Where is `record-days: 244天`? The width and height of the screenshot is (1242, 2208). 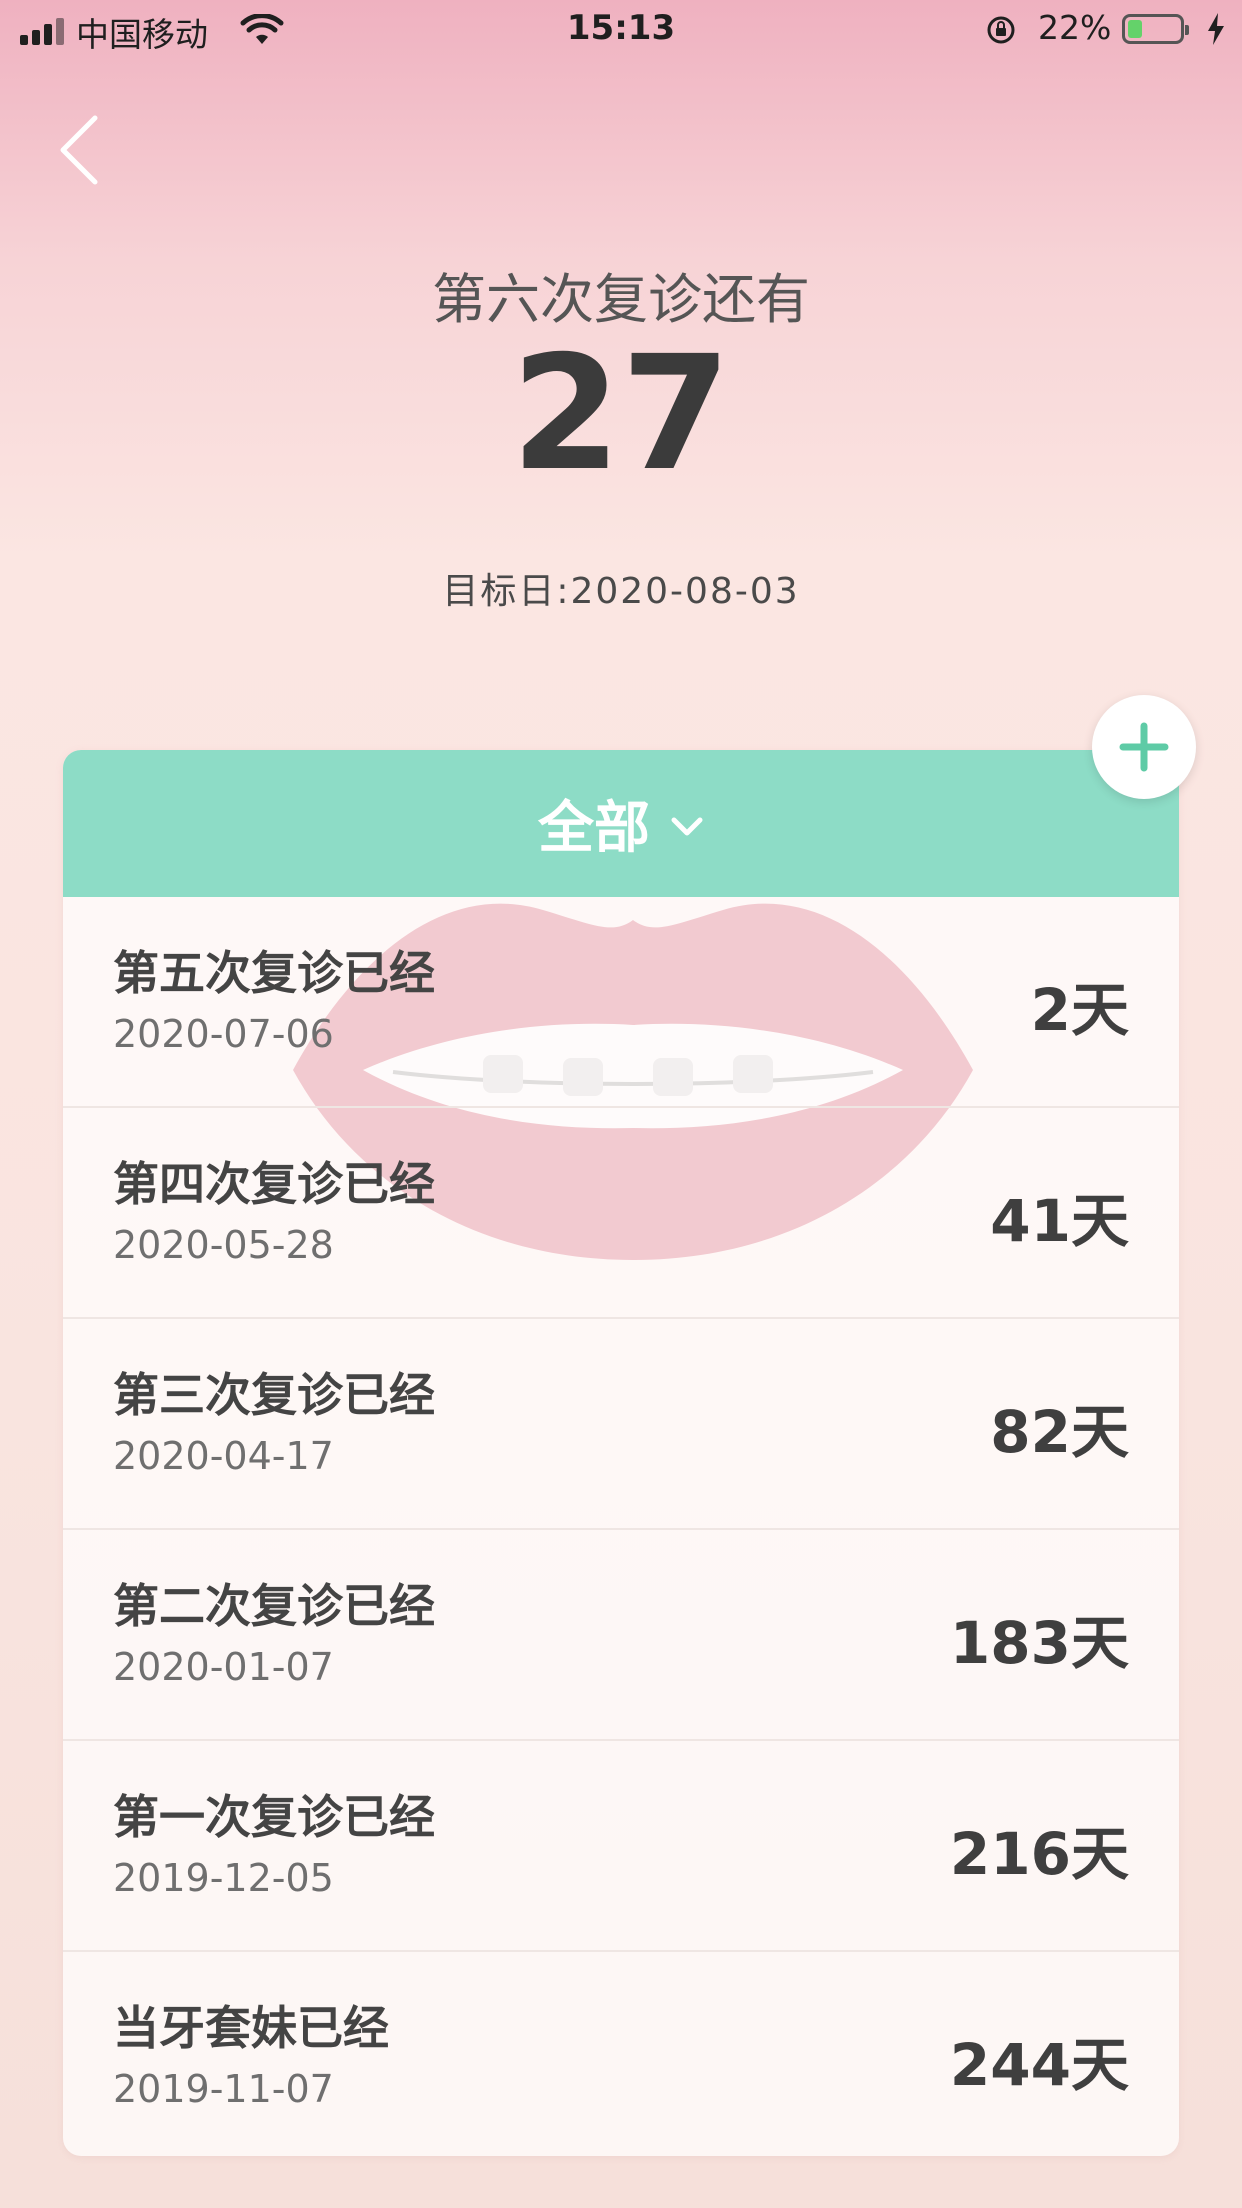 record-days: 244天 is located at coordinates (1039, 2065).